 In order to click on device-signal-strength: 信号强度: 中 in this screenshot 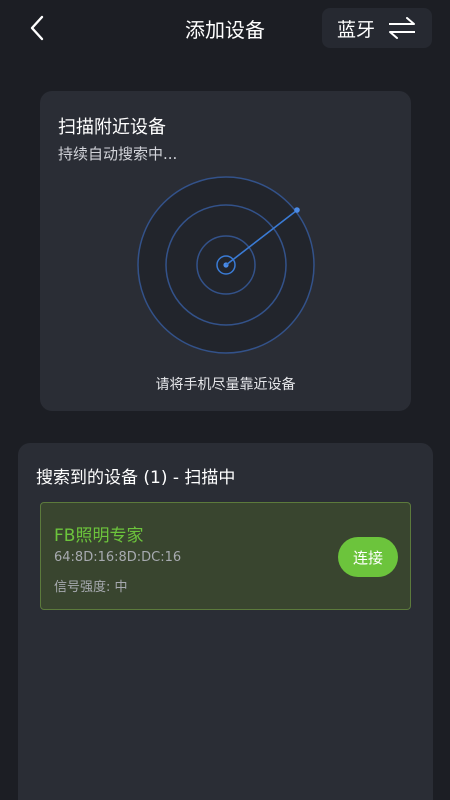, I will do `click(91, 587)`.